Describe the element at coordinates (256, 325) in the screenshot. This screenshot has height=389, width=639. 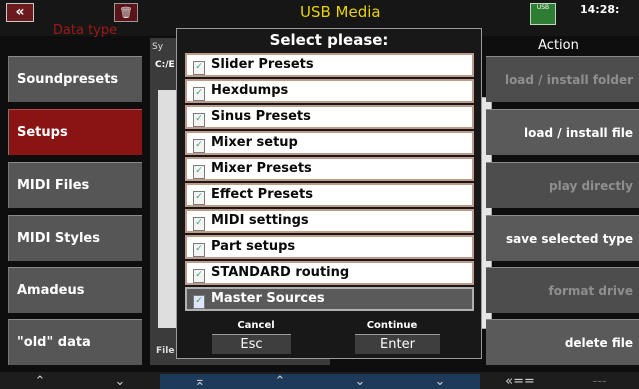
I see `cancel-label: Cancel` at that location.